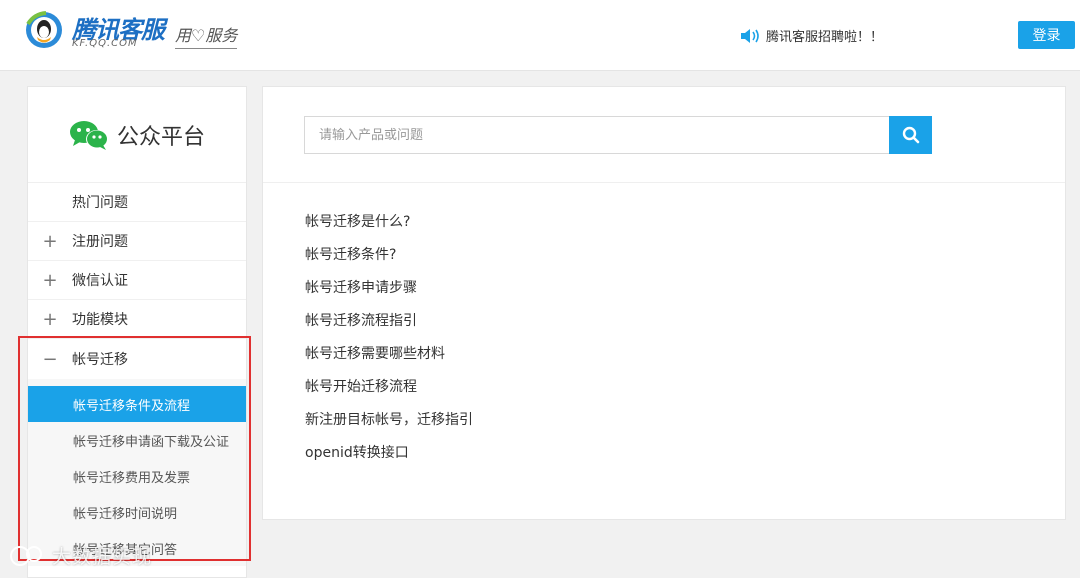 The width and height of the screenshot is (1080, 578). What do you see at coordinates (160, 137) in the screenshot?
I see `sidebar-brand-label: 公众平台` at bounding box center [160, 137].